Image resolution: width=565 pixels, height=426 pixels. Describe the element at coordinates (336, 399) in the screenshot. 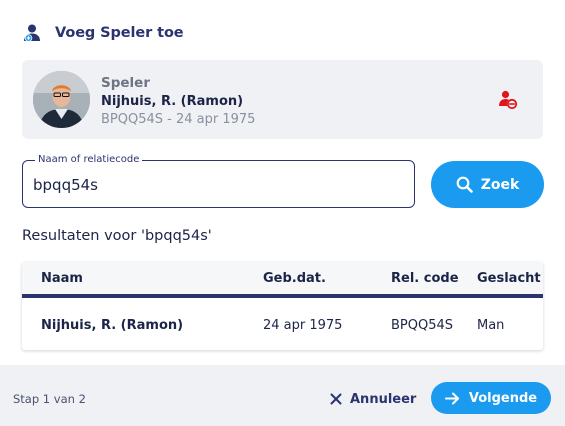

I see `close-icon` at that location.